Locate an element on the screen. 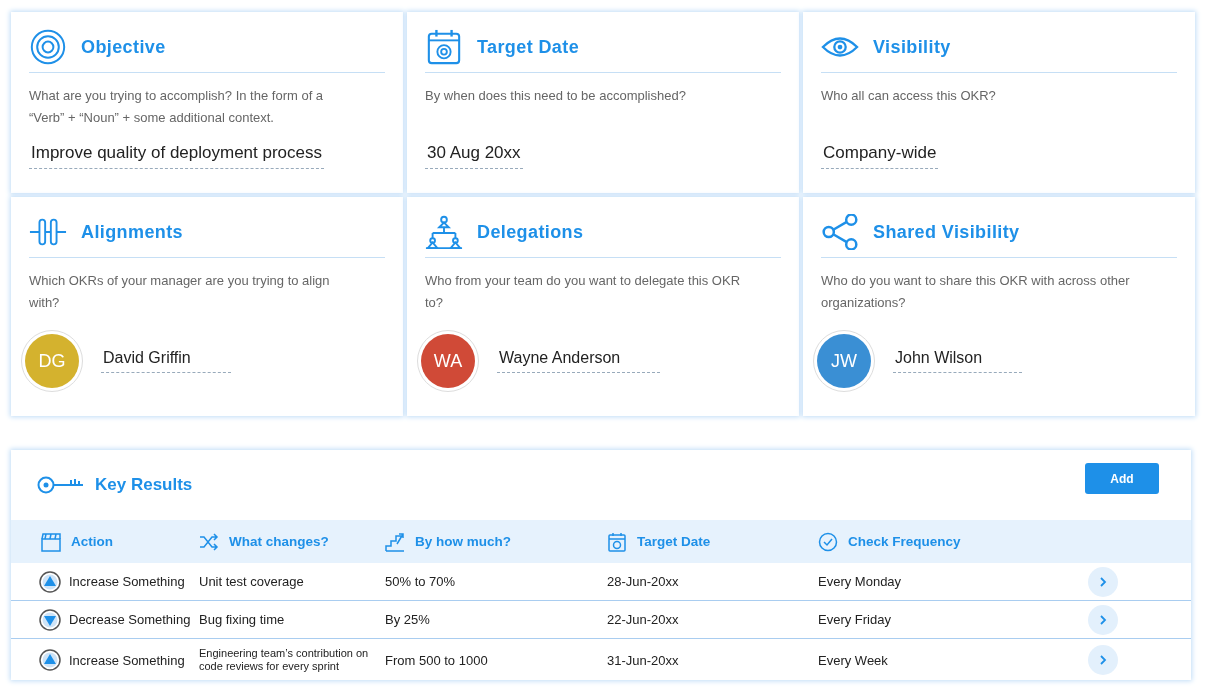 The width and height of the screenshot is (1209, 691). person-field: David Griffin is located at coordinates (166, 361).